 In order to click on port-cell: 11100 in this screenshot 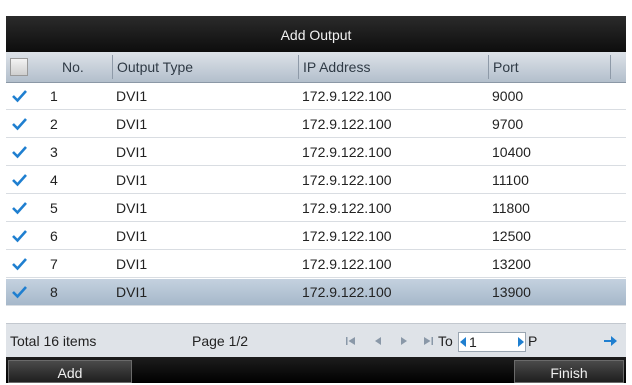, I will do `click(510, 180)`.